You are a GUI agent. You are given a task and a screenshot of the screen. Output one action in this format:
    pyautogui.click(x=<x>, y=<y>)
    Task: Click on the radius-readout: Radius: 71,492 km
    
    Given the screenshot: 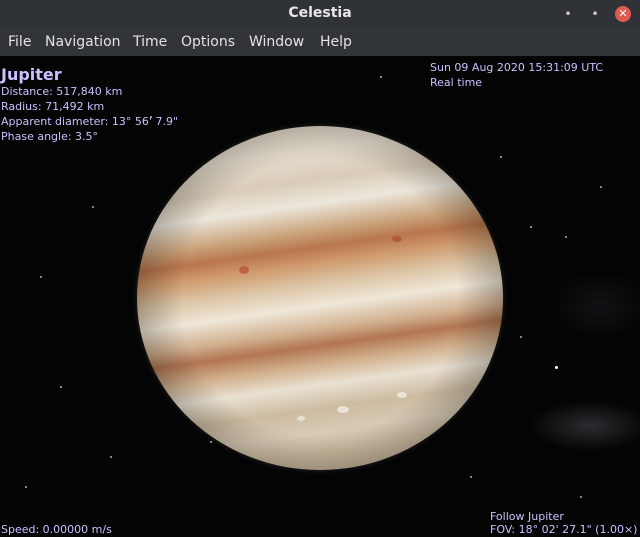 What is the action you would take?
    pyautogui.click(x=53, y=106)
    